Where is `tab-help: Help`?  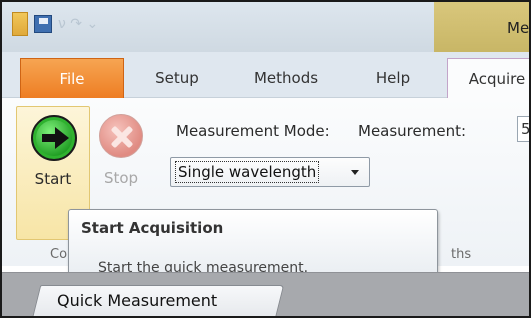 tab-help: Help is located at coordinates (393, 78).